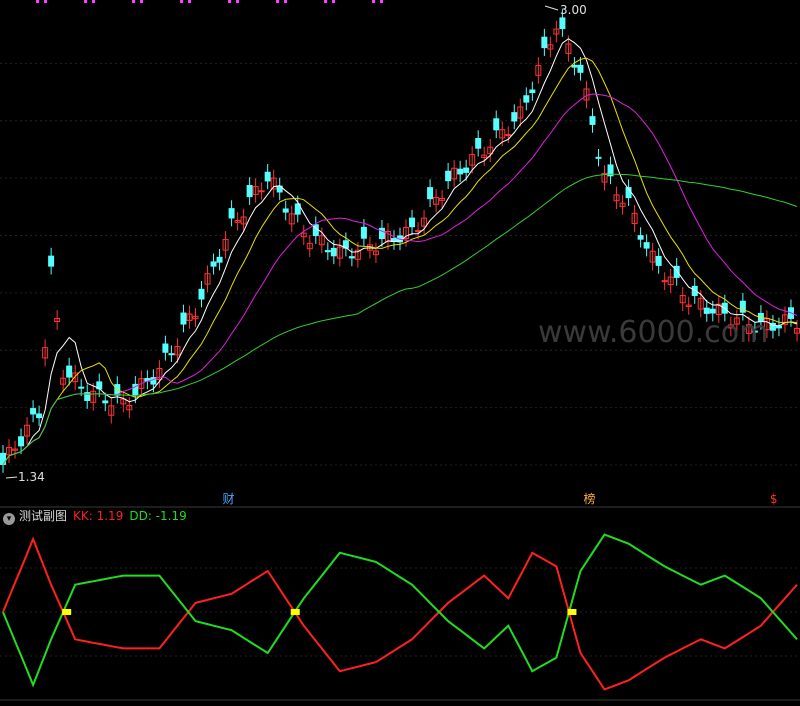 This screenshot has width=800, height=706. I want to click on high-label: 3.00, so click(573, 10).